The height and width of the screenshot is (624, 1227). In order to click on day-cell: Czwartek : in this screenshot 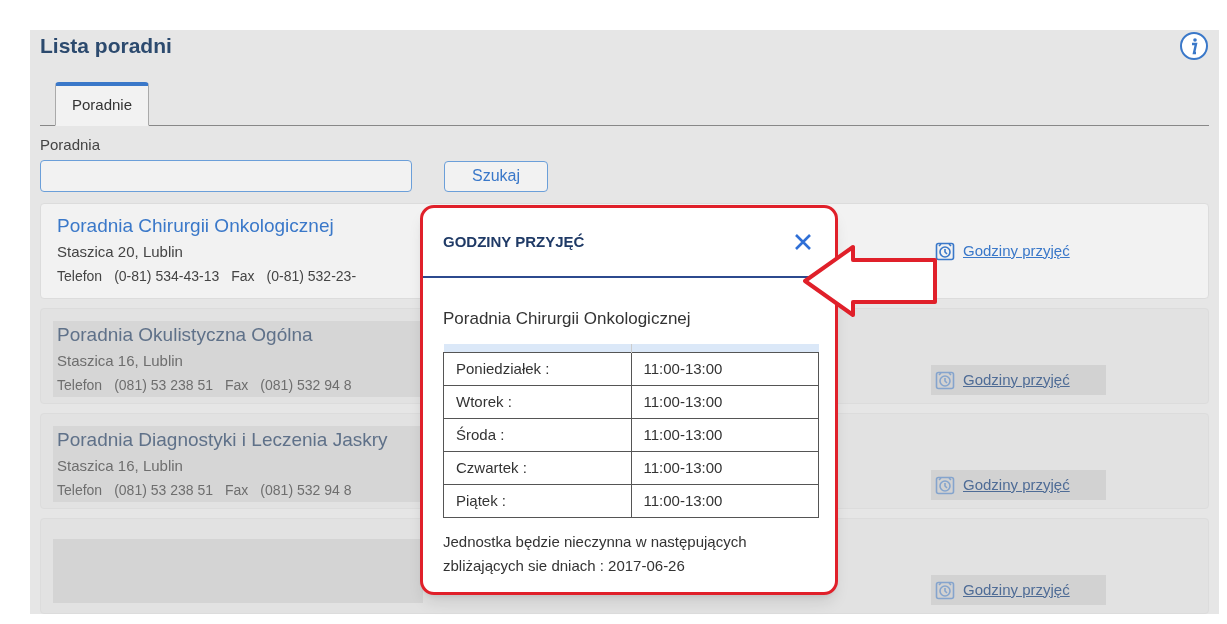, I will do `click(537, 468)`.